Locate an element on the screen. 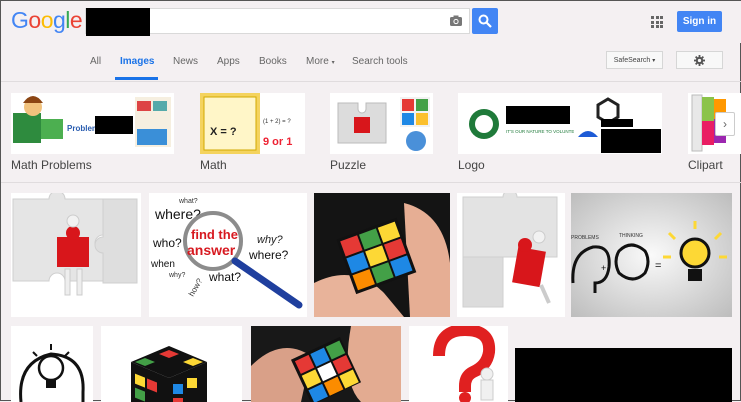  section-divider is located at coordinates (371, 182).